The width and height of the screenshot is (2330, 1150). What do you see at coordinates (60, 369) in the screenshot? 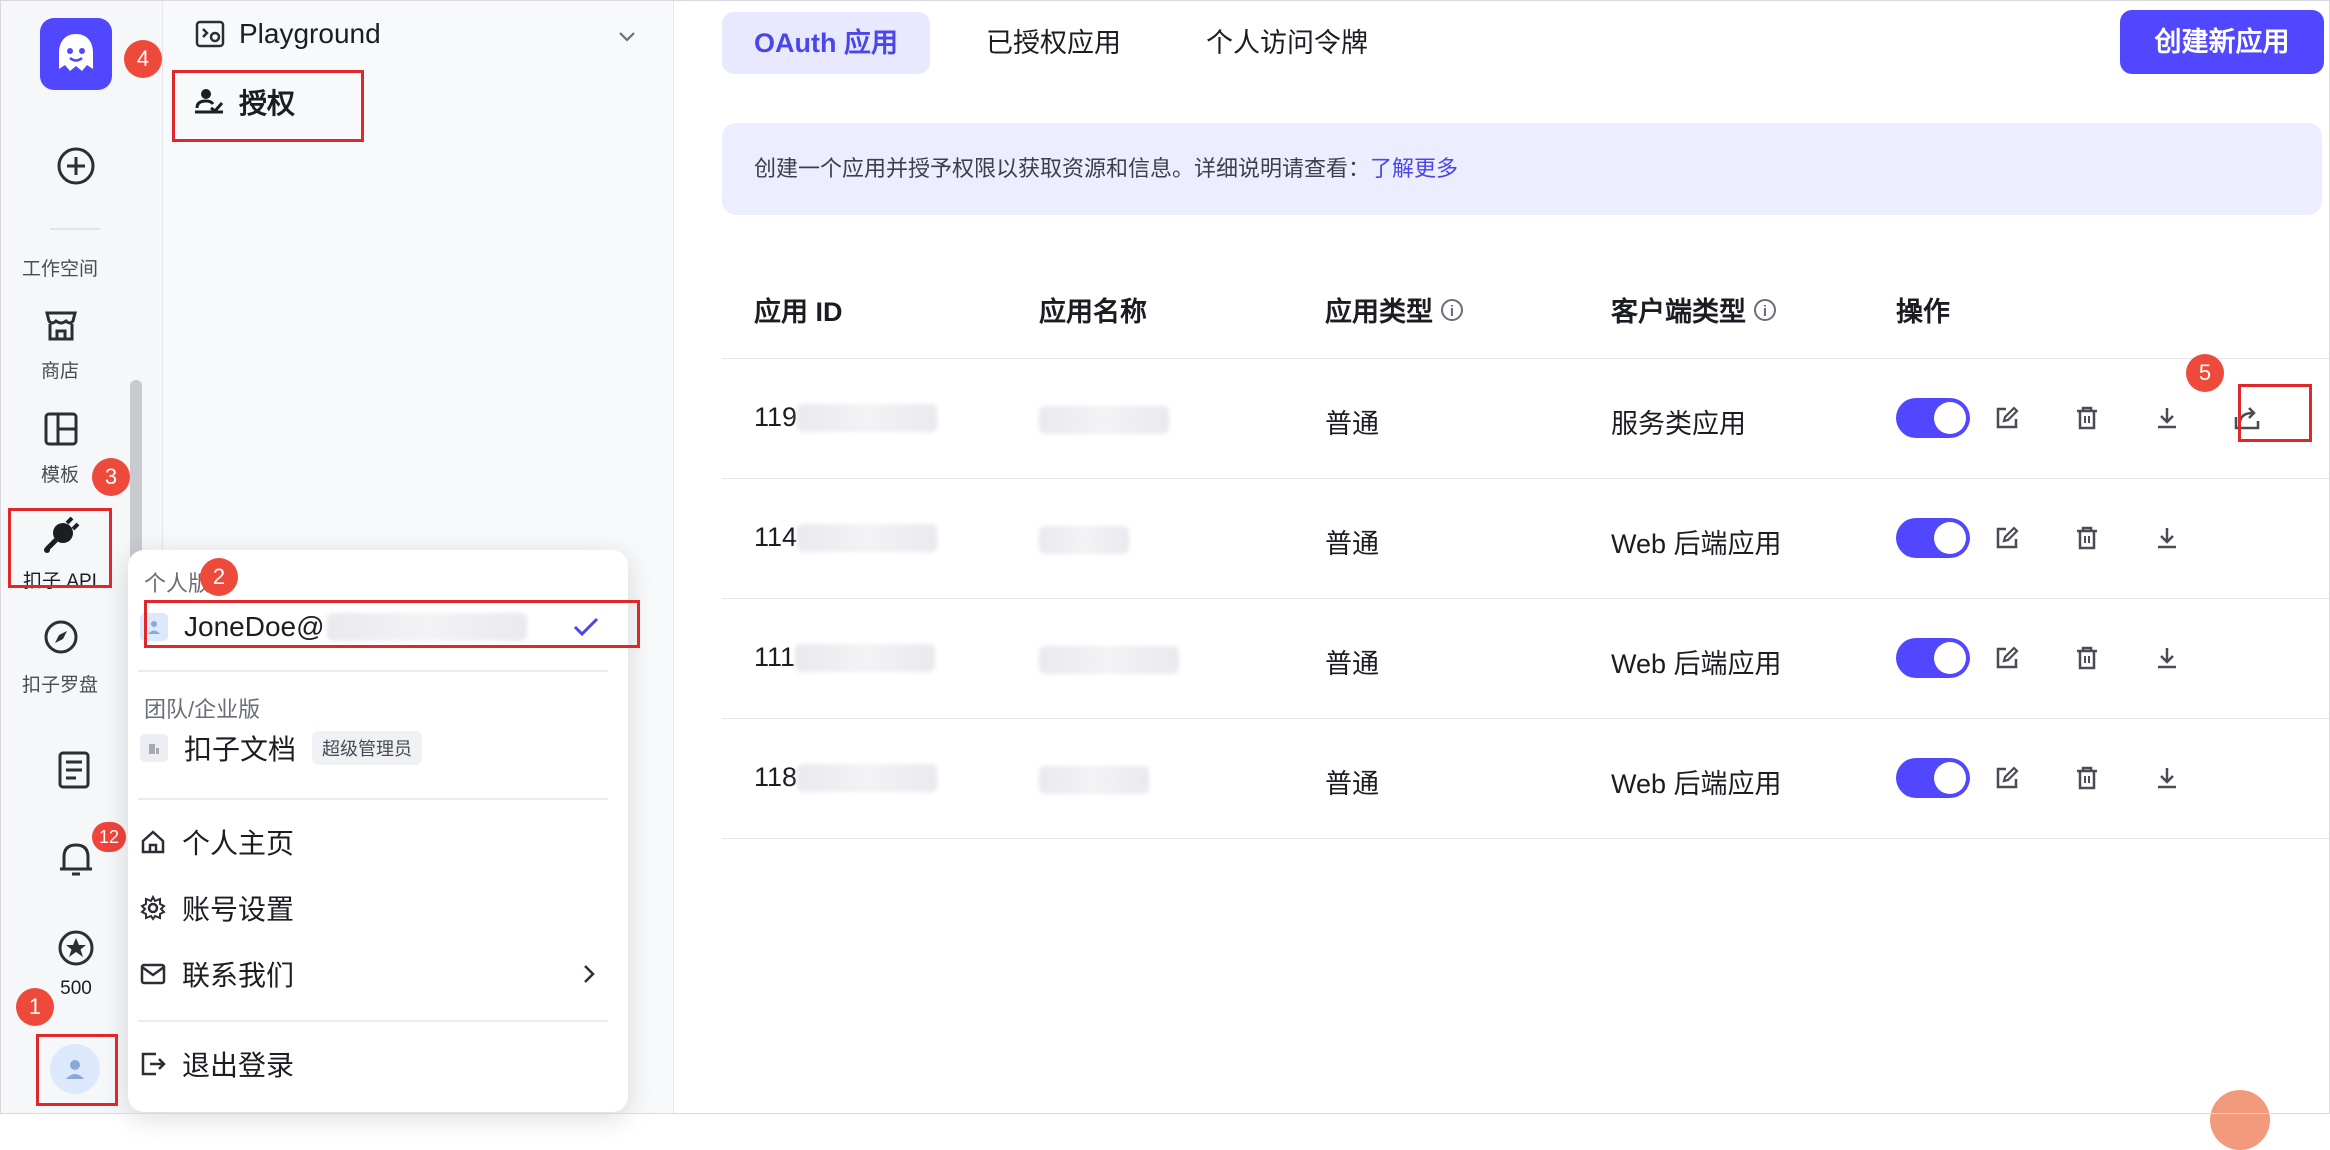
I see `rail-store-label: 商店` at bounding box center [60, 369].